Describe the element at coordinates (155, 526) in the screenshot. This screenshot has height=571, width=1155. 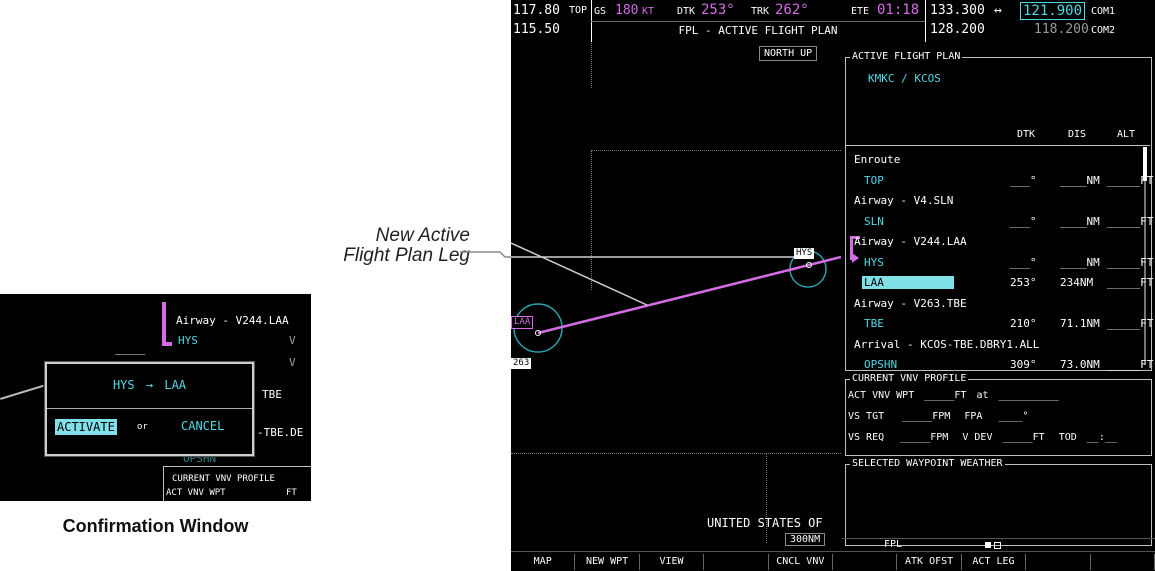
I see `inset-caption: Confirmation Window` at that location.